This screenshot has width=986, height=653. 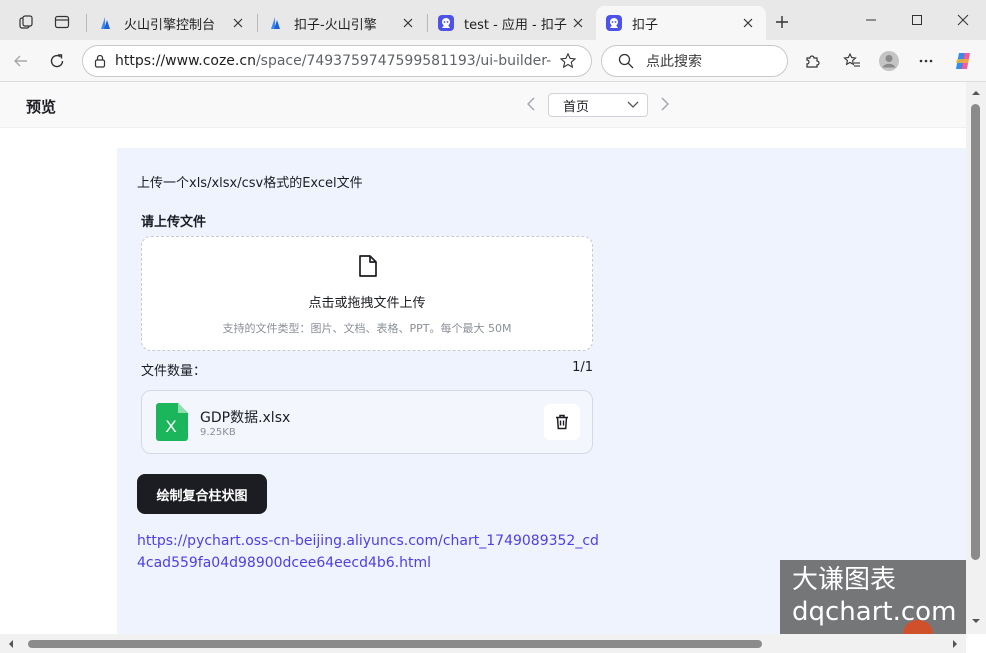 I want to click on search-placeholder: 点此搜索, so click(x=674, y=62).